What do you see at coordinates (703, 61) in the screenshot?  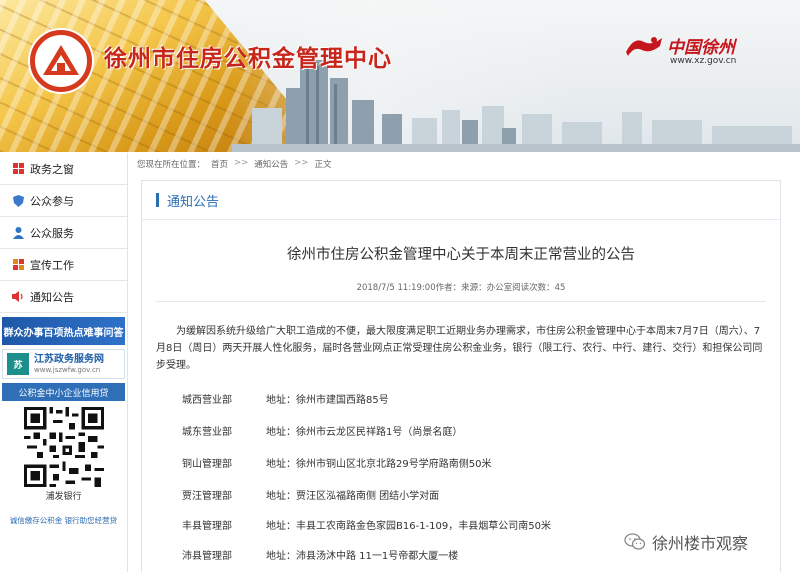 I see `portal-url: www.xz.gov.cn` at bounding box center [703, 61].